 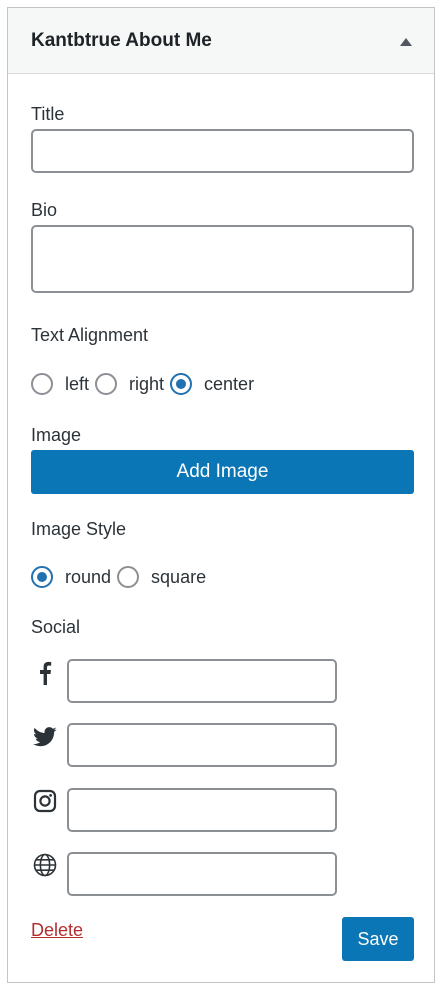 I want to click on image-style-radio-group: round square, so click(x=121, y=577).